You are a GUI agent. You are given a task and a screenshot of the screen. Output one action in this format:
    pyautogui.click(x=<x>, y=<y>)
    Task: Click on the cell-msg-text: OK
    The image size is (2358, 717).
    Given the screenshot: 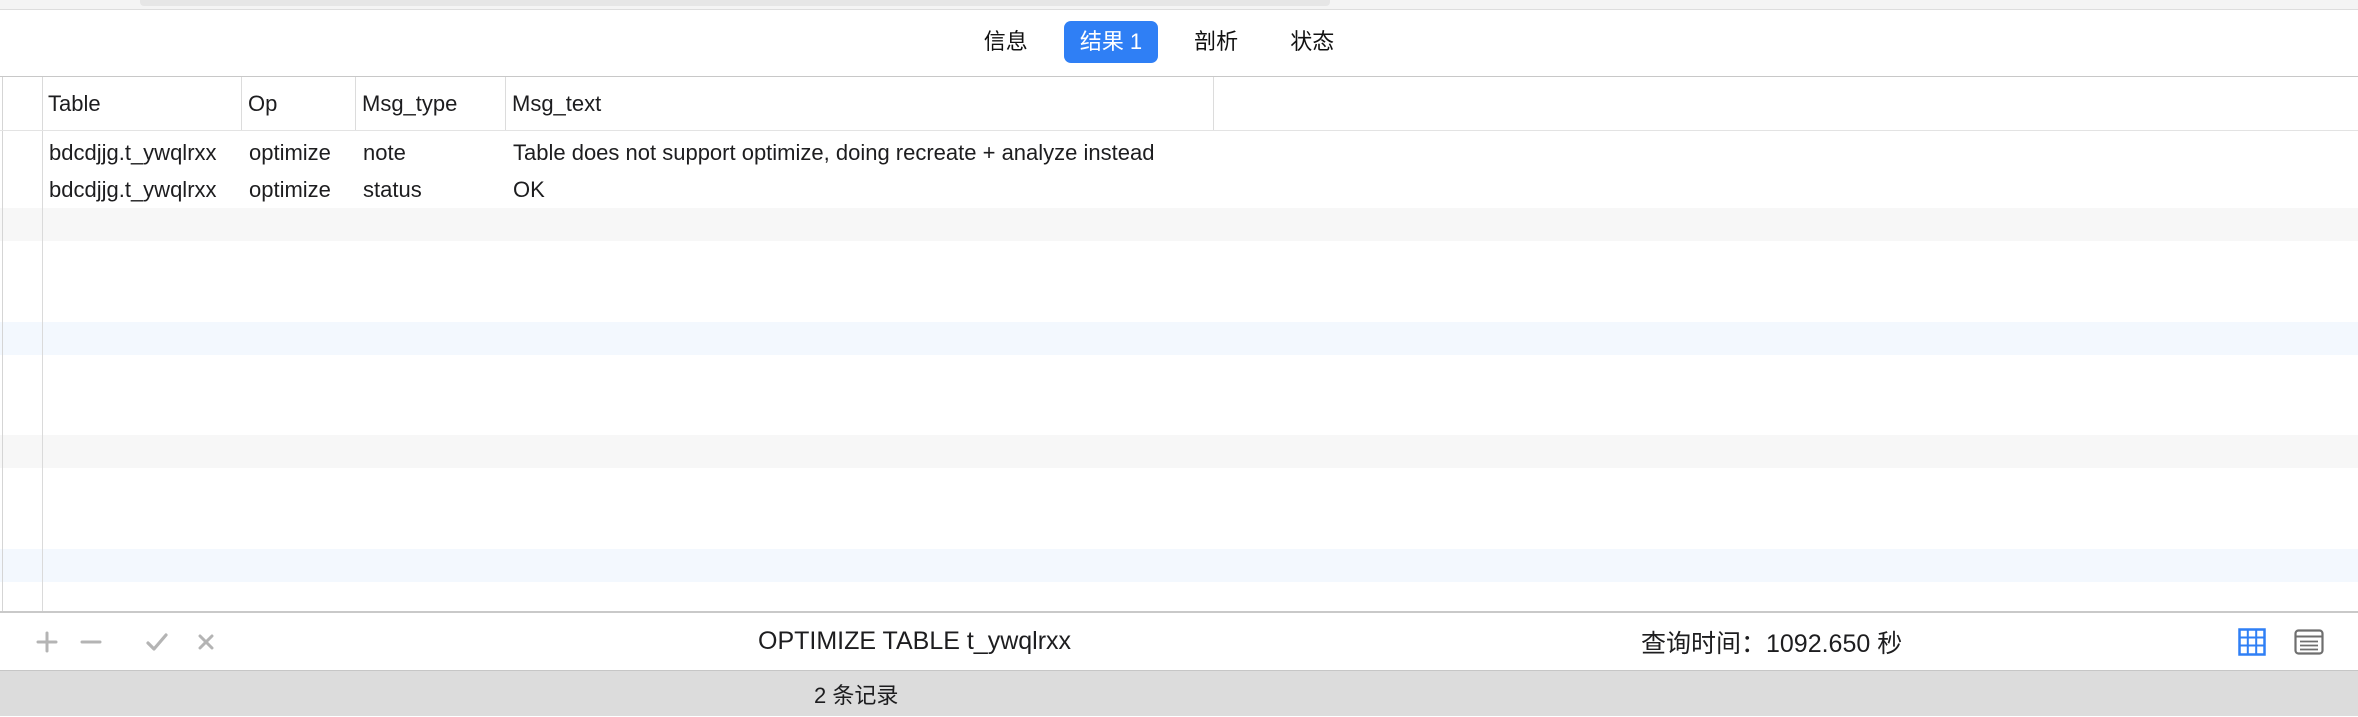 What is the action you would take?
    pyautogui.click(x=525, y=190)
    